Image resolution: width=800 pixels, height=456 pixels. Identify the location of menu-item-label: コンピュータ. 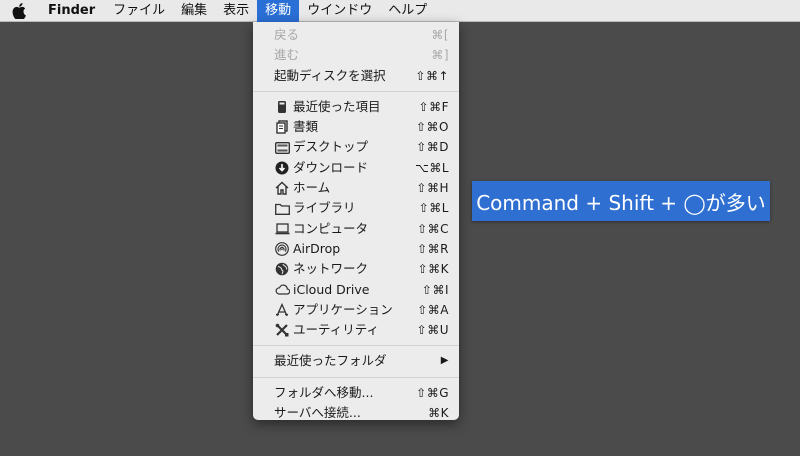
(331, 228).